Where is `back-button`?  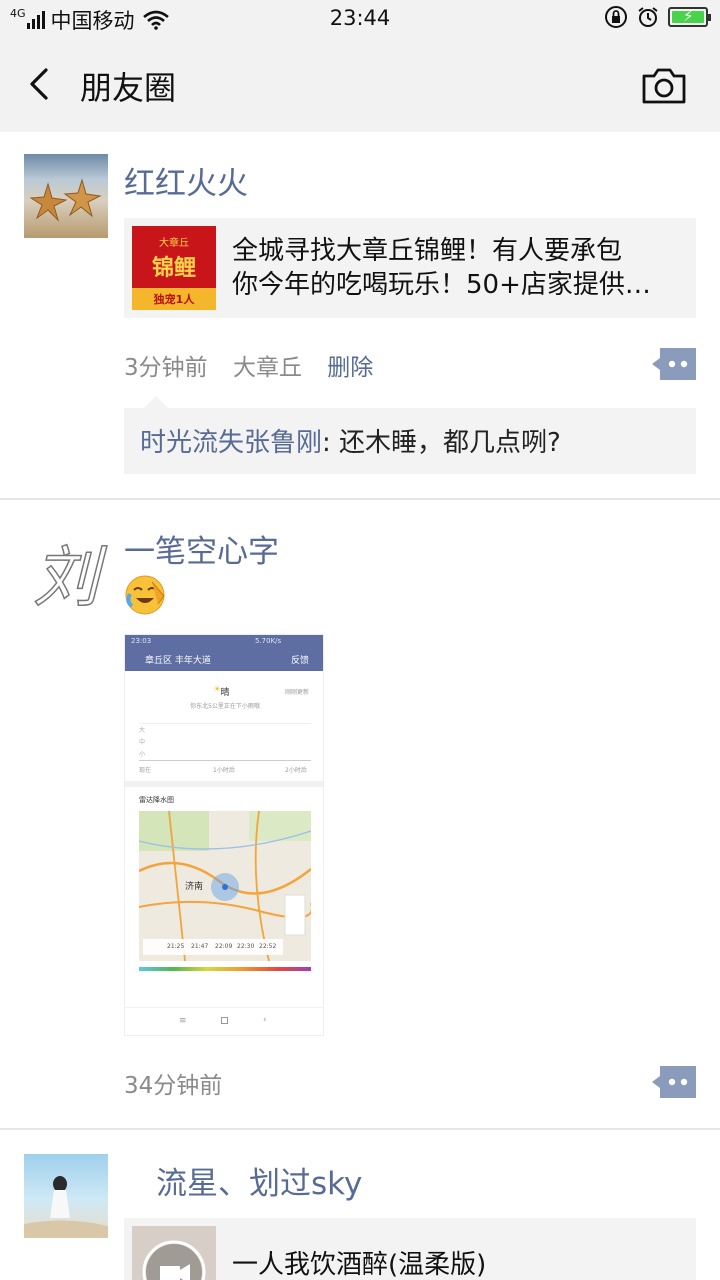 back-button is located at coordinates (44, 84).